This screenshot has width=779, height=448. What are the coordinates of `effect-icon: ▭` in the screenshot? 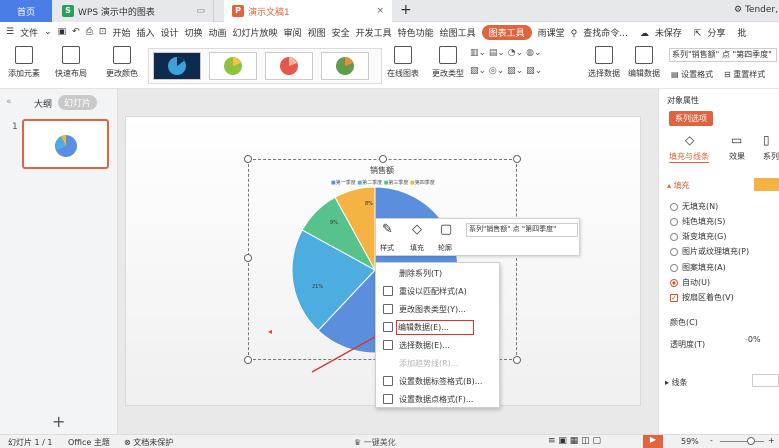 It's located at (736, 140).